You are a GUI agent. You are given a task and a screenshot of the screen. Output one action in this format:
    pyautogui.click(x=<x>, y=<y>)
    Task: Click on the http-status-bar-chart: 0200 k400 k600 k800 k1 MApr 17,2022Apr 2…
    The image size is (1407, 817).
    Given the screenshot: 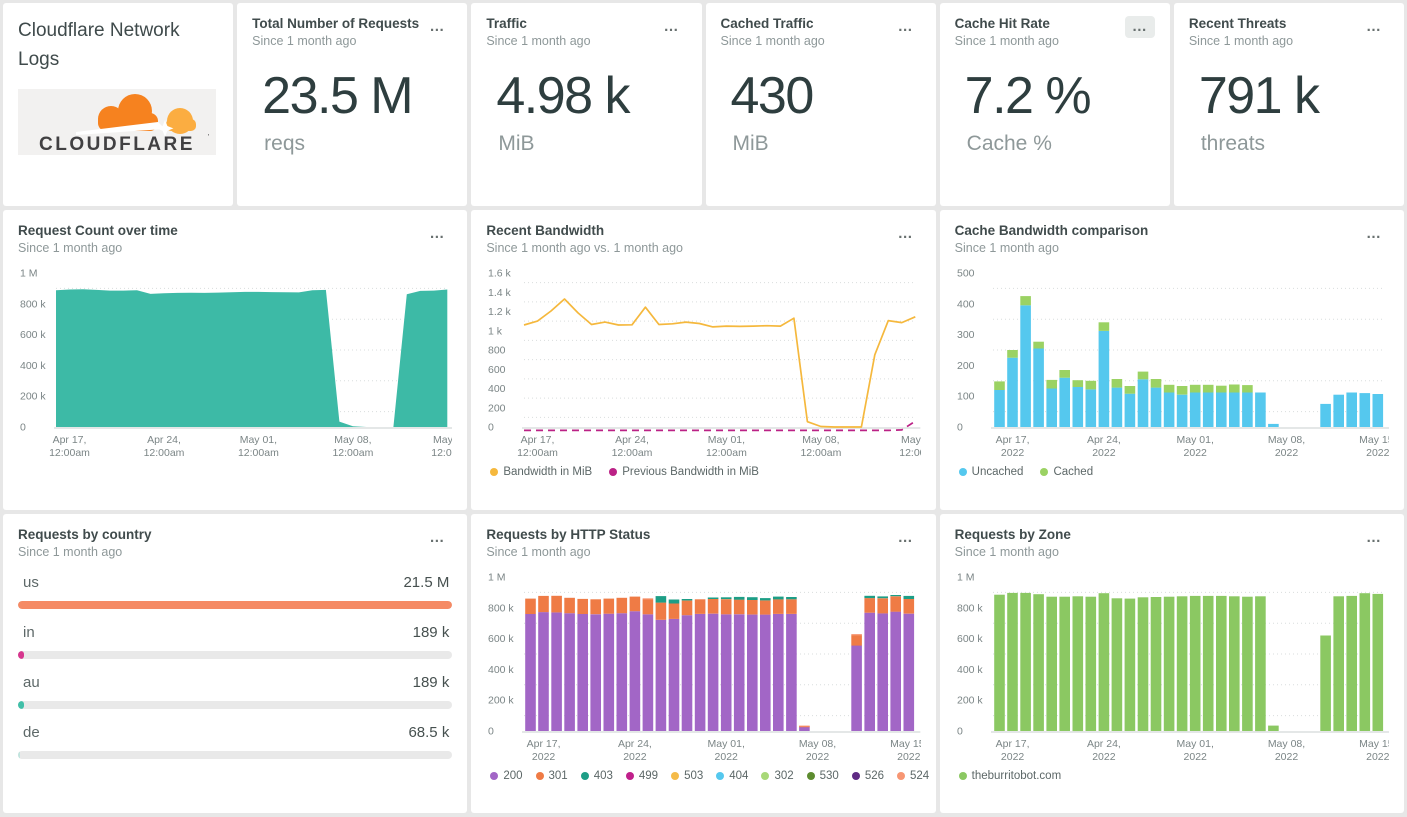 What is the action you would take?
    pyautogui.click(x=703, y=665)
    